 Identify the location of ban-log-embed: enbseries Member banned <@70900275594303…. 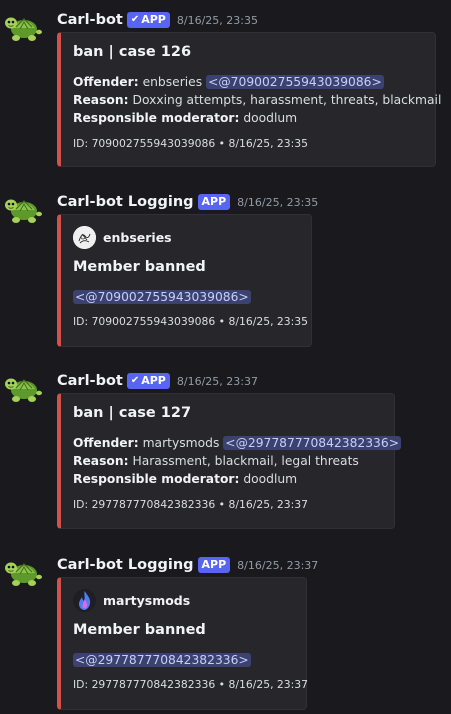
(184, 280).